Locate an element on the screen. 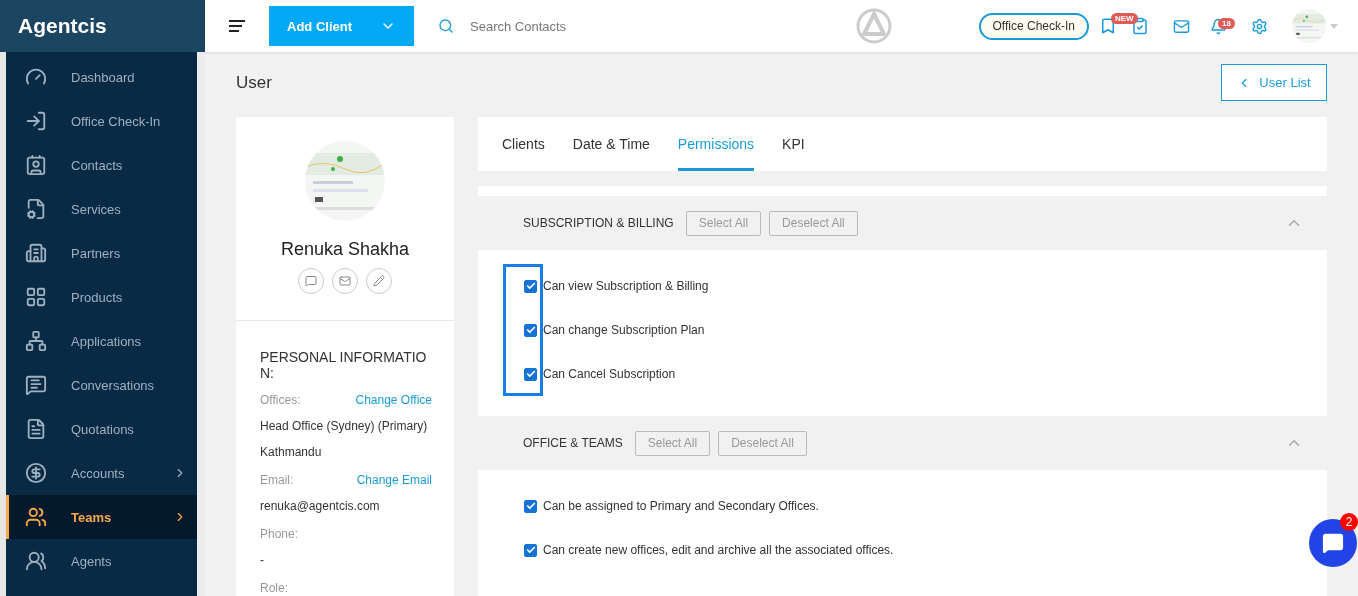 This screenshot has width=1358, height=596. sidebar-item: Services is located at coordinates (101, 209).